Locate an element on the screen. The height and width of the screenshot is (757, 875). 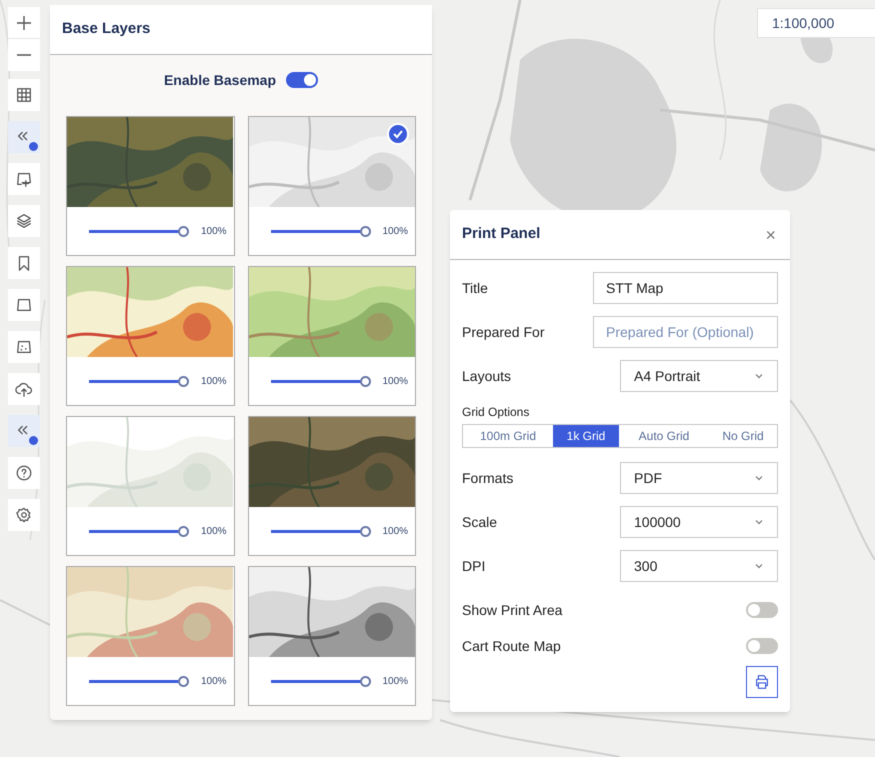
dropdown: PDF is located at coordinates (699, 478).